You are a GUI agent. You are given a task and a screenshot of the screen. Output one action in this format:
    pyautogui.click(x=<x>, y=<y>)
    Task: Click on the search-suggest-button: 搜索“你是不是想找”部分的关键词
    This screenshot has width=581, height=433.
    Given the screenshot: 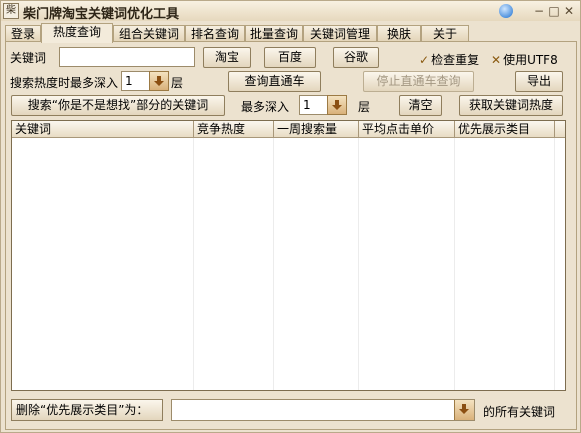 What is the action you would take?
    pyautogui.click(x=118, y=105)
    